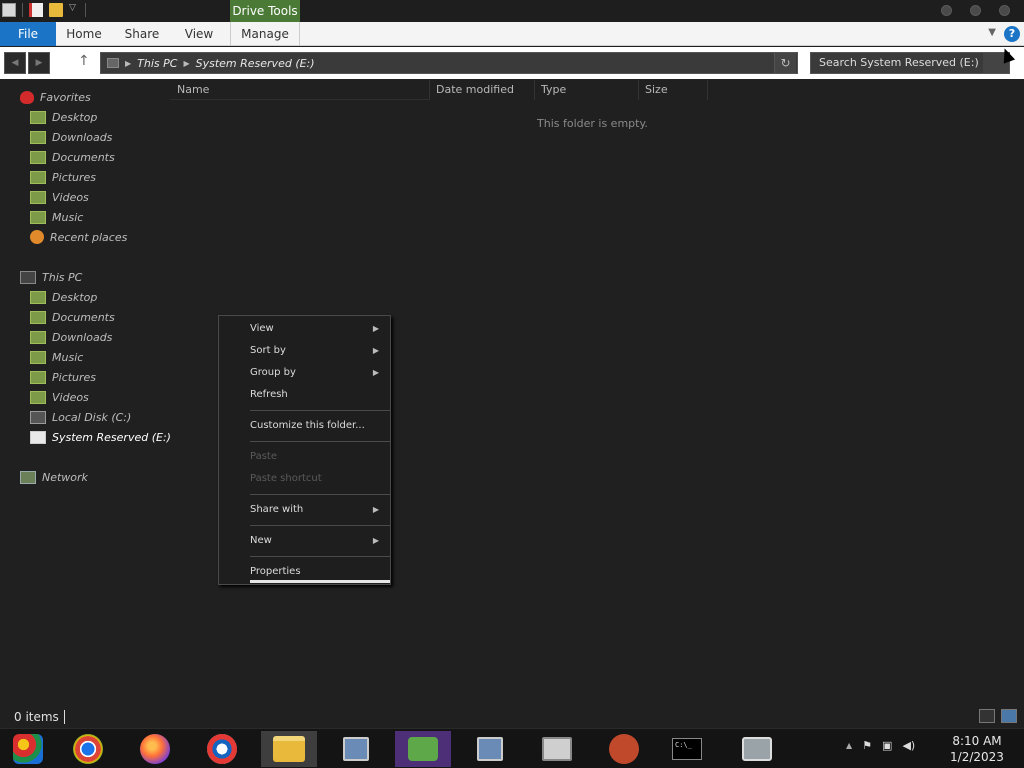 This screenshot has height=768, width=1024. I want to click on pictures-folder-icon, so click(38, 177).